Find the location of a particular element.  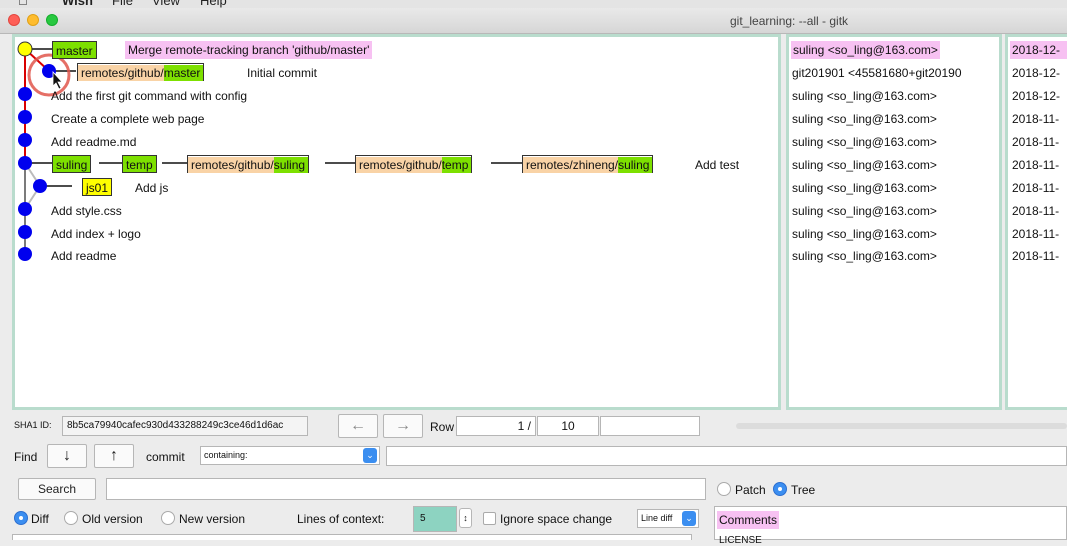

commit-message: Initial commit is located at coordinates (282, 73).